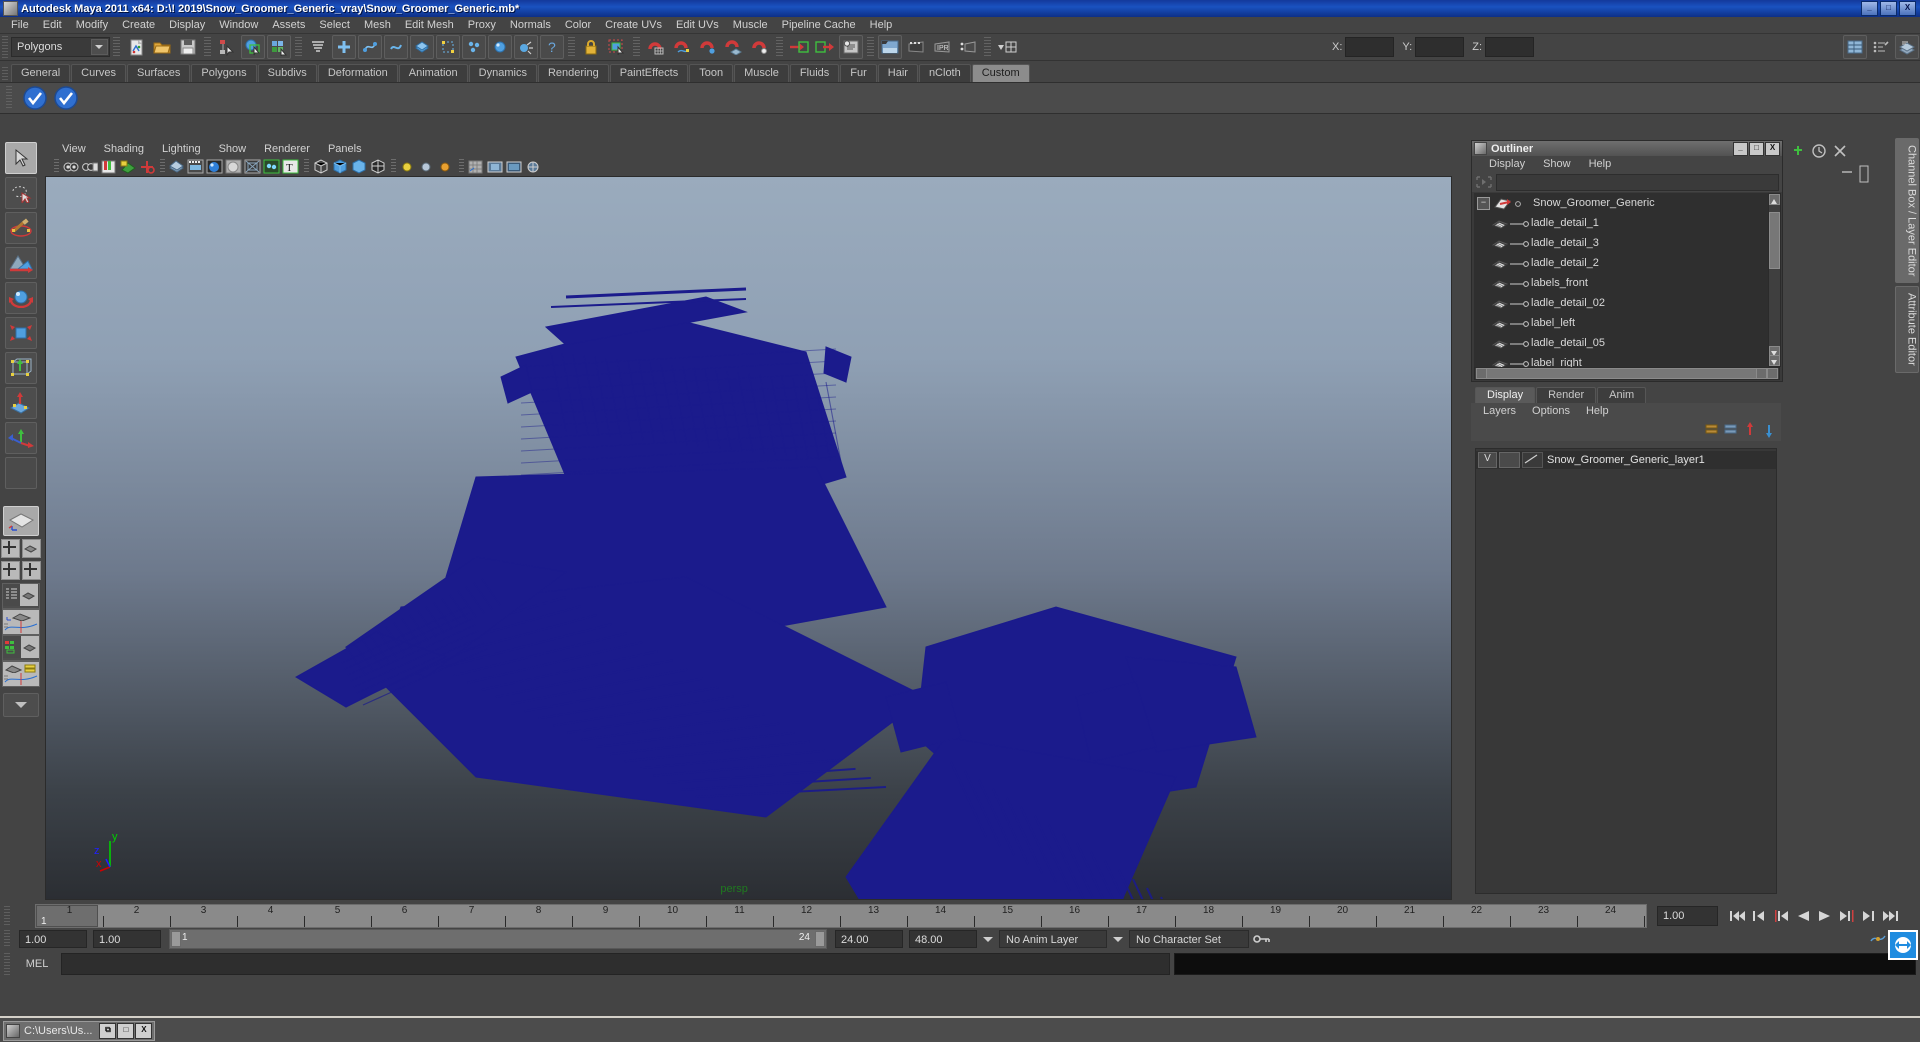 The height and width of the screenshot is (1042, 1920). What do you see at coordinates (578, 25) in the screenshot?
I see `menu-item-color: Color` at bounding box center [578, 25].